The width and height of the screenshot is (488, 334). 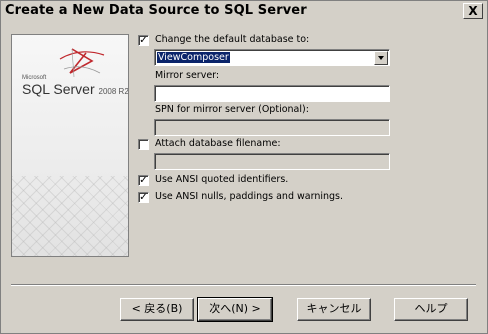 I want to click on close-button: X, so click(x=473, y=11).